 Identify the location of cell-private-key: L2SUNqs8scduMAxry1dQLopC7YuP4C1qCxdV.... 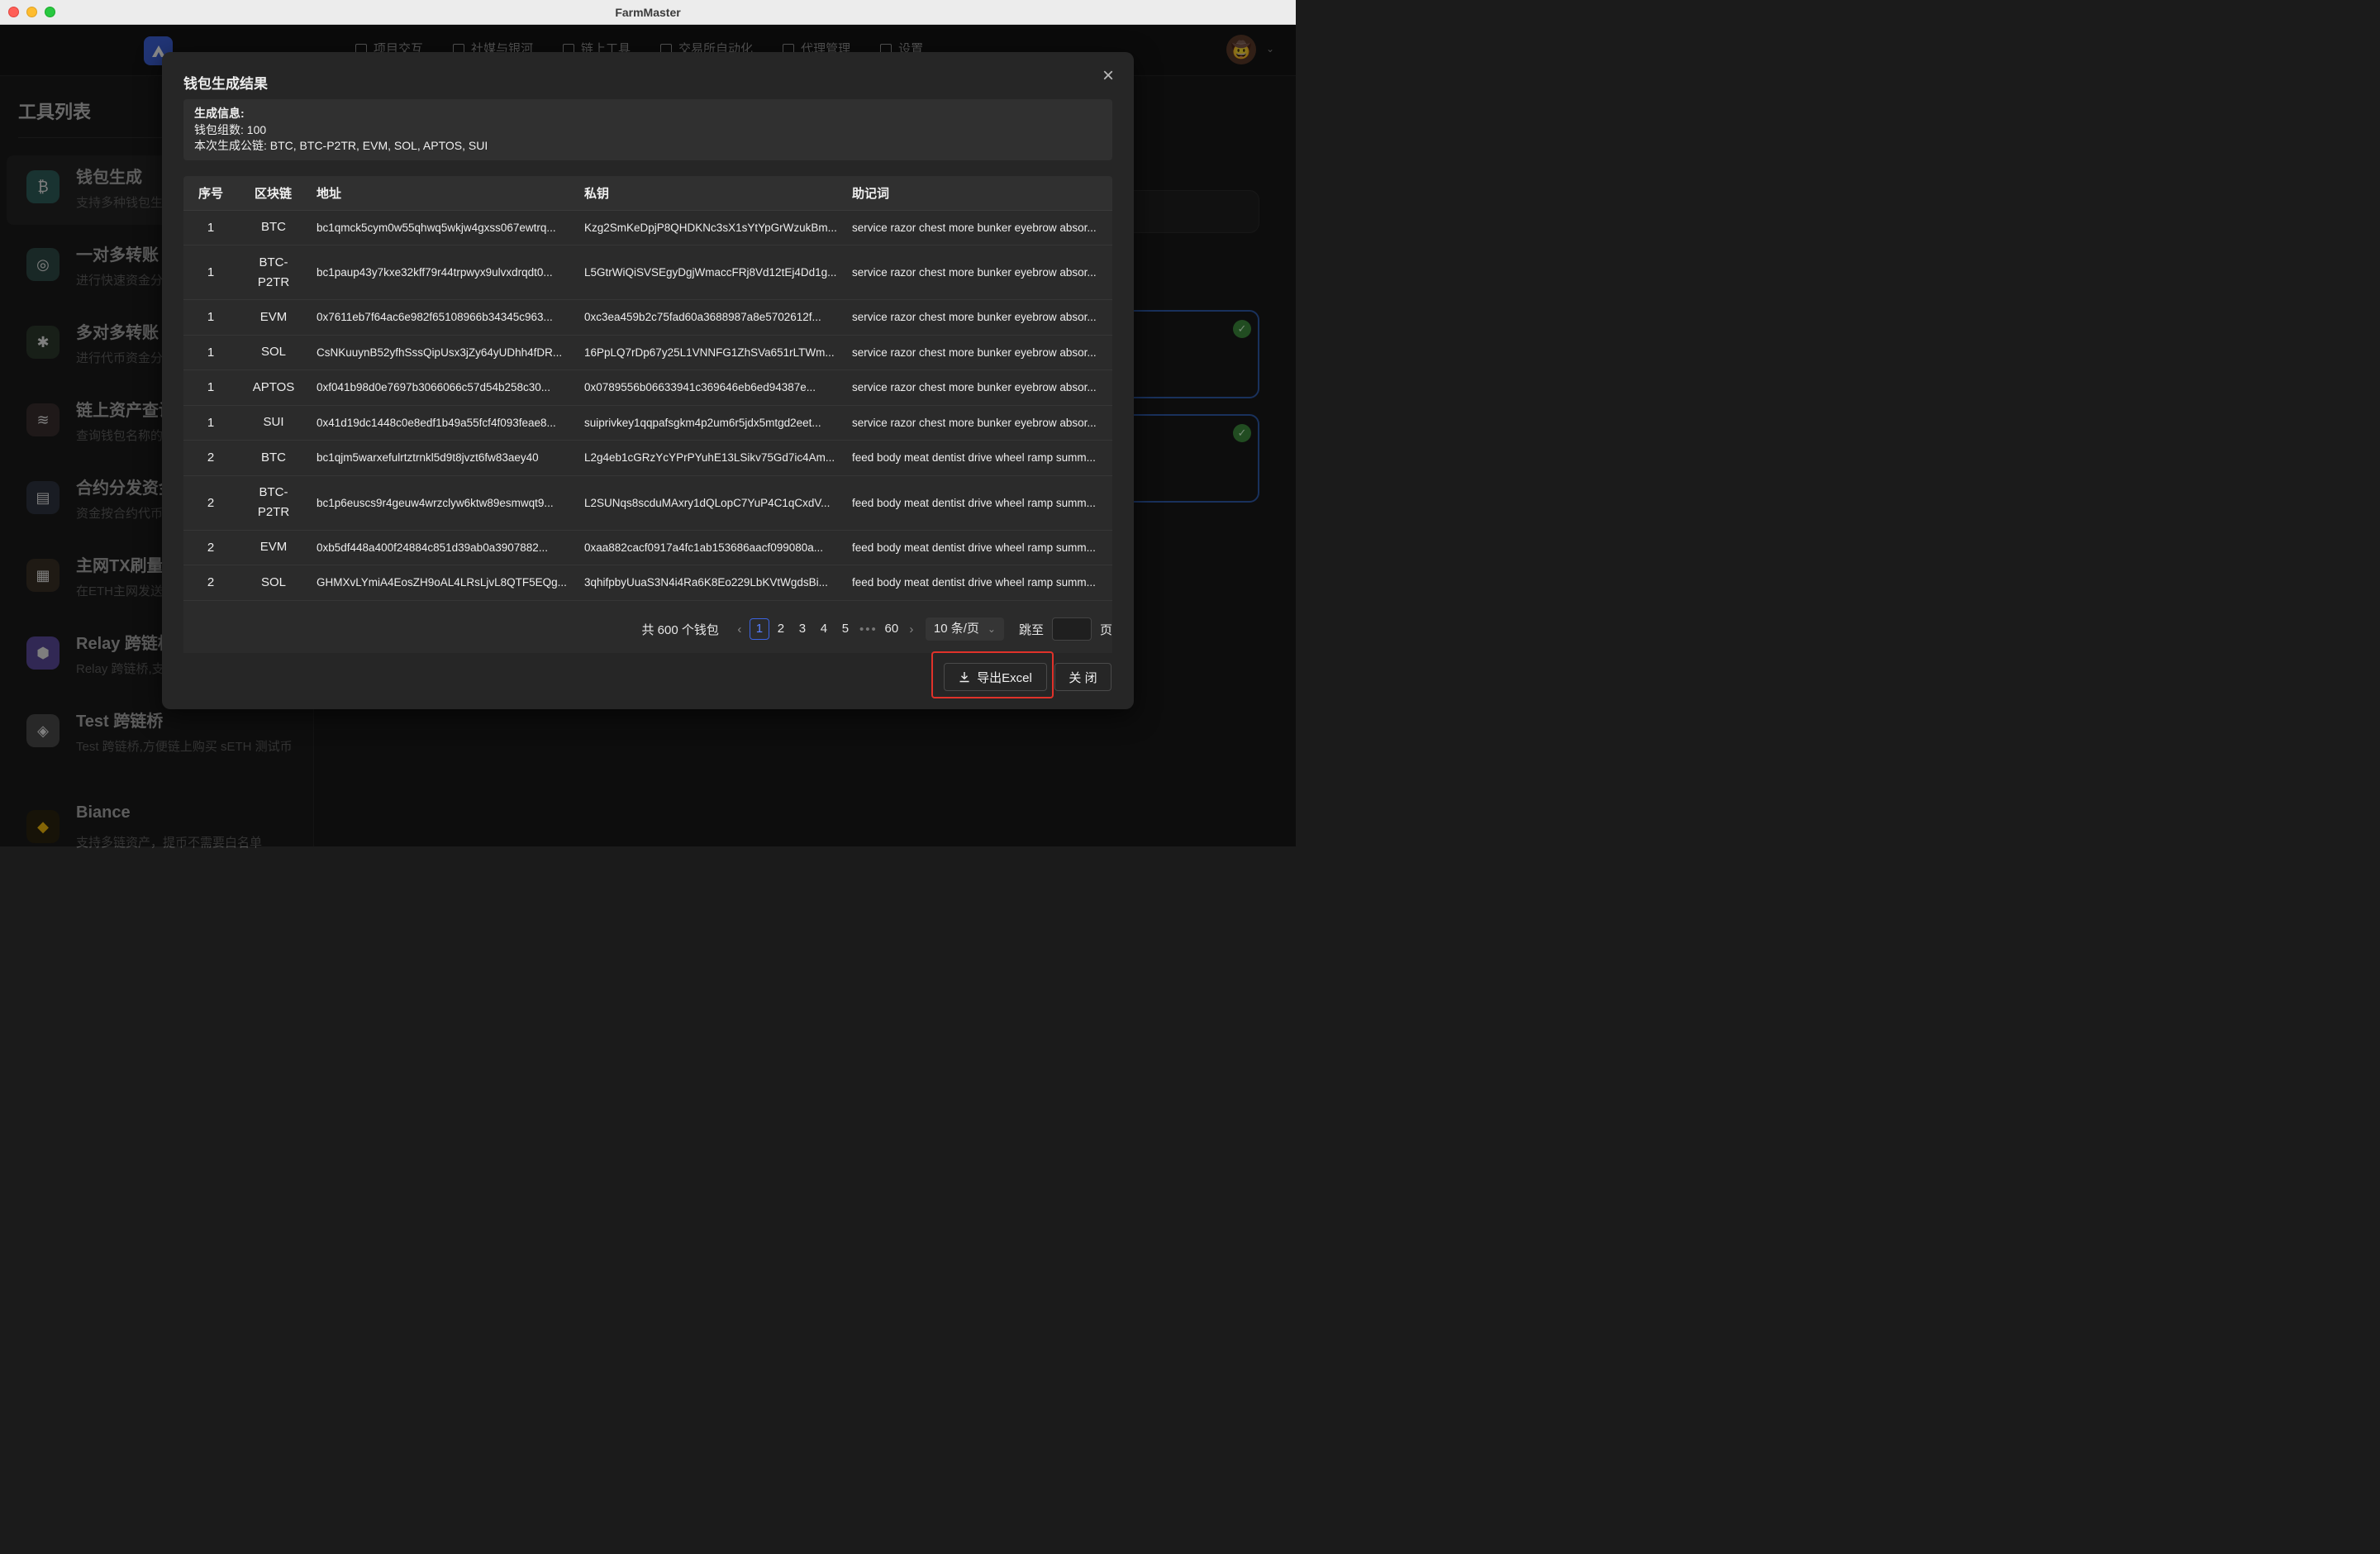
(711, 503).